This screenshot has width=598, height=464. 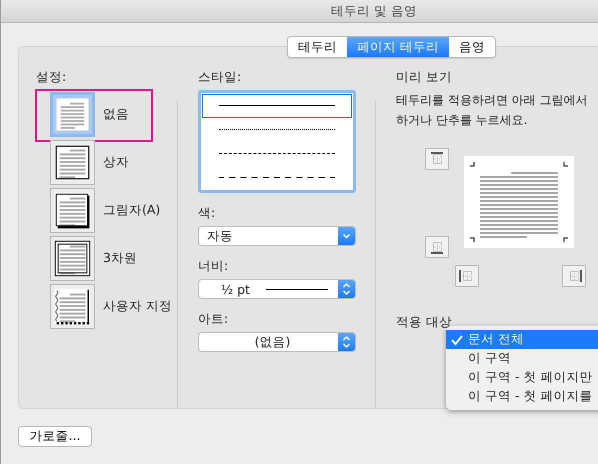 What do you see at coordinates (214, 266) in the screenshot?
I see `width-label: 너비:` at bounding box center [214, 266].